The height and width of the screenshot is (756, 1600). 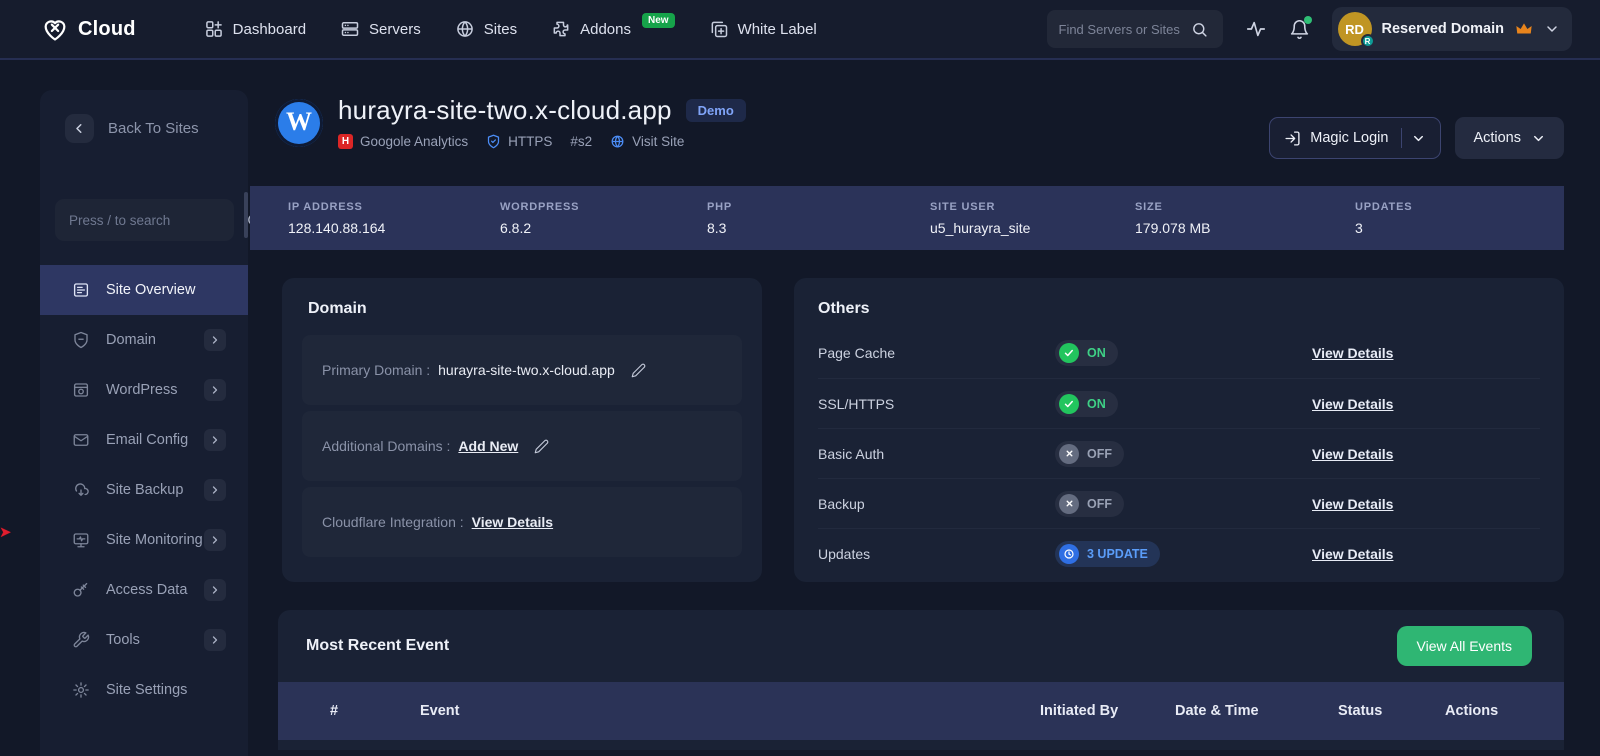 I want to click on sidebar-item-label: Email Config, so click(x=147, y=440).